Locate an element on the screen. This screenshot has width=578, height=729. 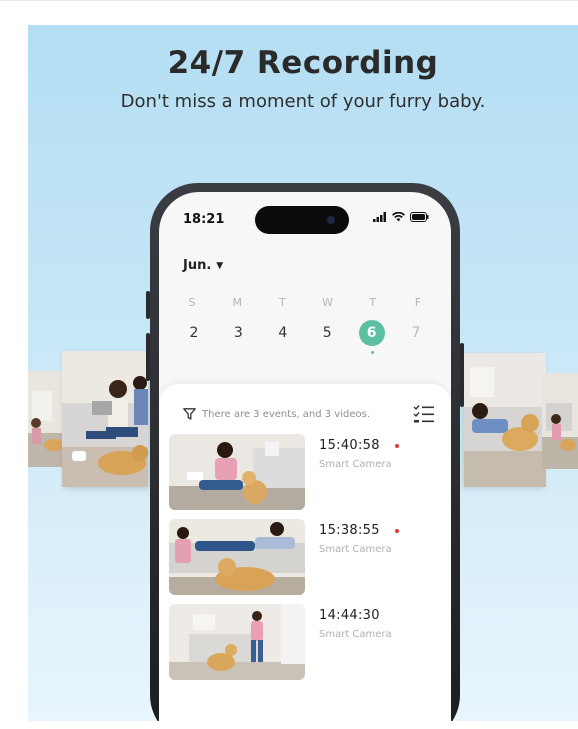
event-summary-bar: There are 3 events, and 3 videos. is located at coordinates (309, 414).